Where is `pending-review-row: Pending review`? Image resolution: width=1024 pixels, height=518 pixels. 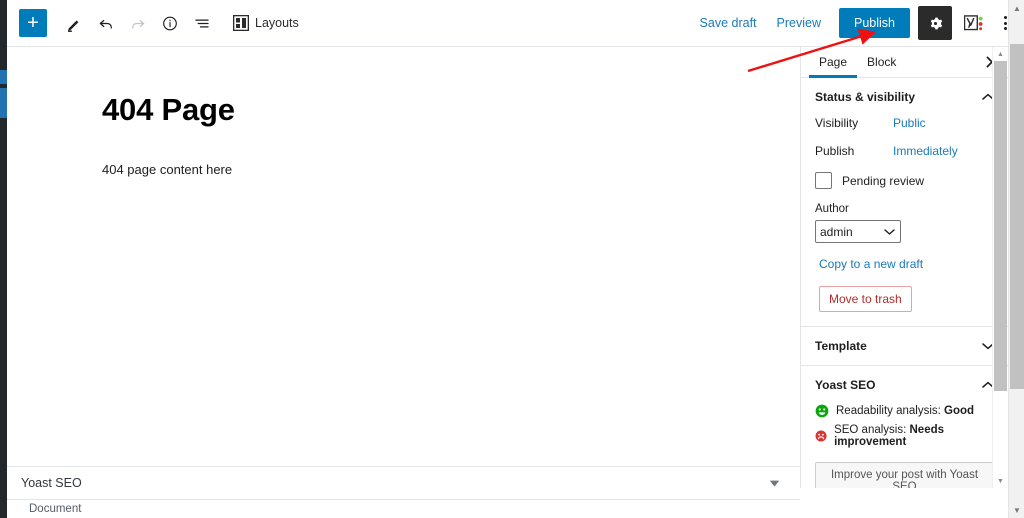
pending-review-row: Pending review is located at coordinates (904, 180).